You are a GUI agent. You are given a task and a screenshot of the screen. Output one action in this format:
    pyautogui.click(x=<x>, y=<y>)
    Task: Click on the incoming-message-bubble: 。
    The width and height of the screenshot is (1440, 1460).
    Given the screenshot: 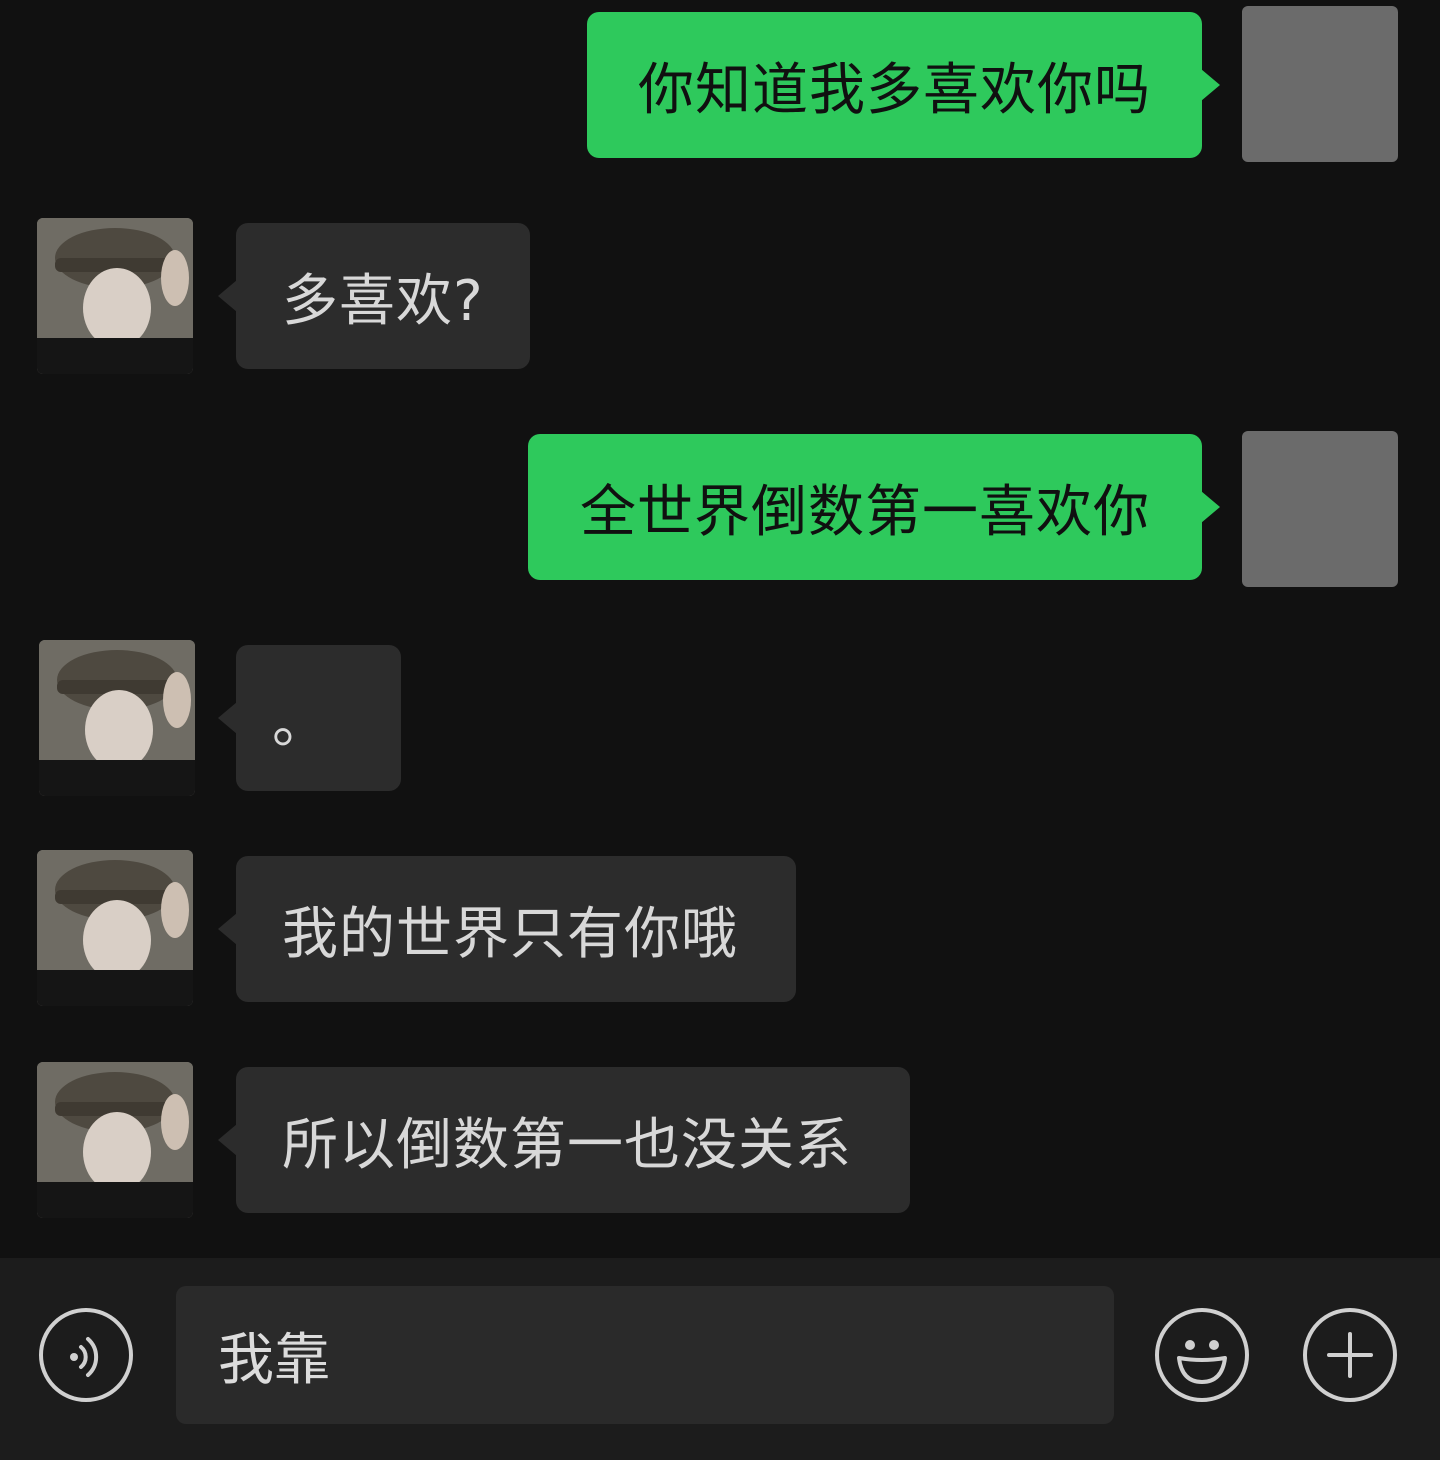 What is the action you would take?
    pyautogui.click(x=309, y=718)
    